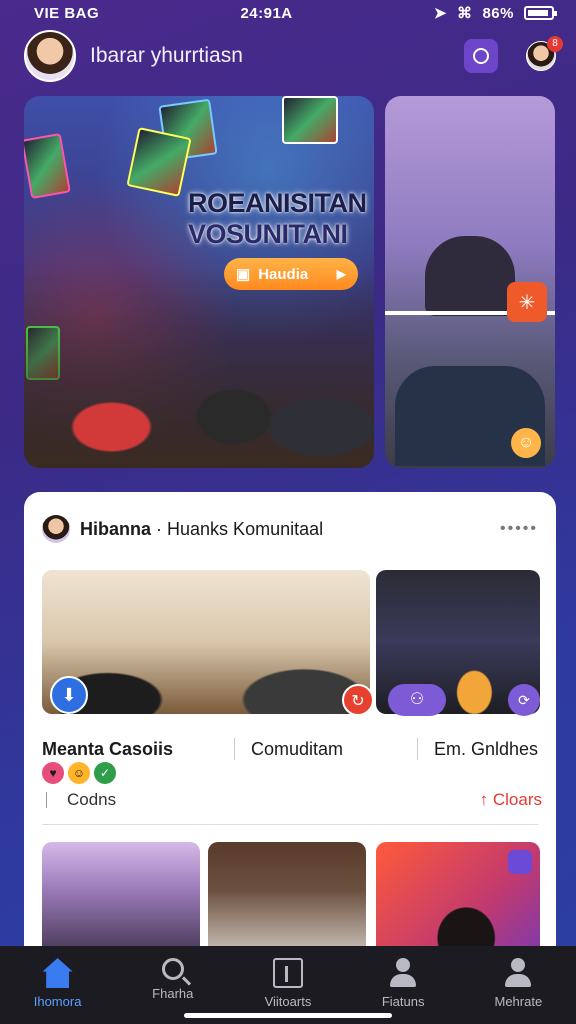  Describe the element at coordinates (57, 973) in the screenshot. I see `home-icon: 1` at that location.